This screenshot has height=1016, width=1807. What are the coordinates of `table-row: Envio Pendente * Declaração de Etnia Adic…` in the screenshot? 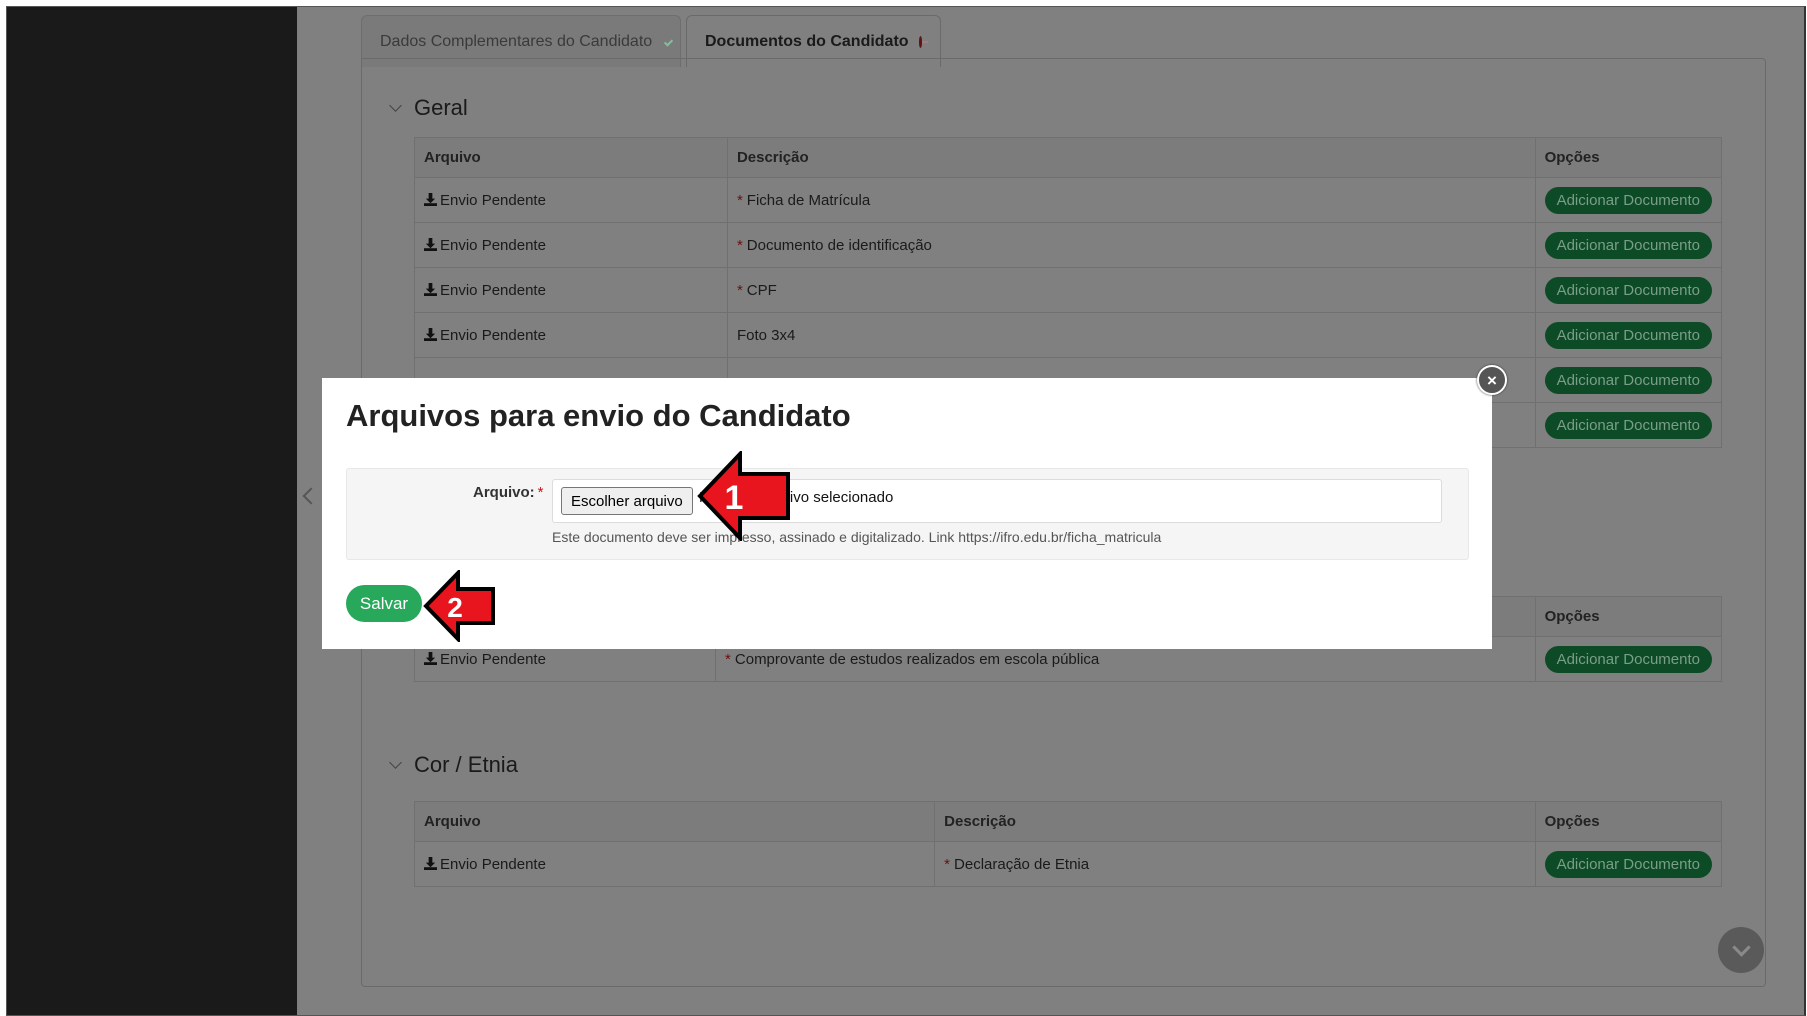 It's located at (1068, 864).